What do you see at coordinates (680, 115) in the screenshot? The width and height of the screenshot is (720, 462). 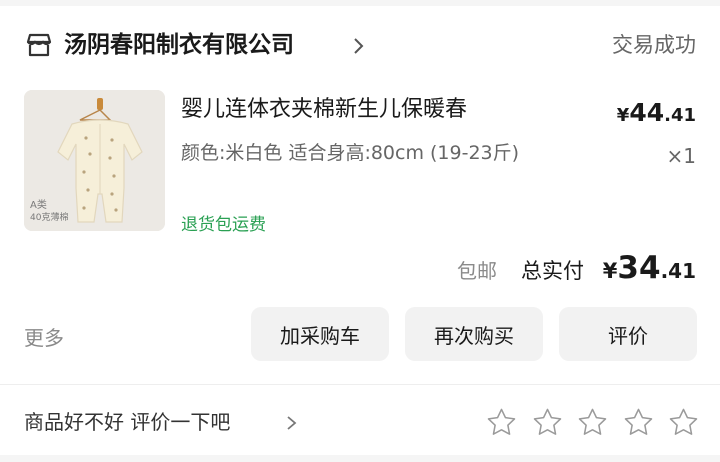 I see `price-decimal: .41` at bounding box center [680, 115].